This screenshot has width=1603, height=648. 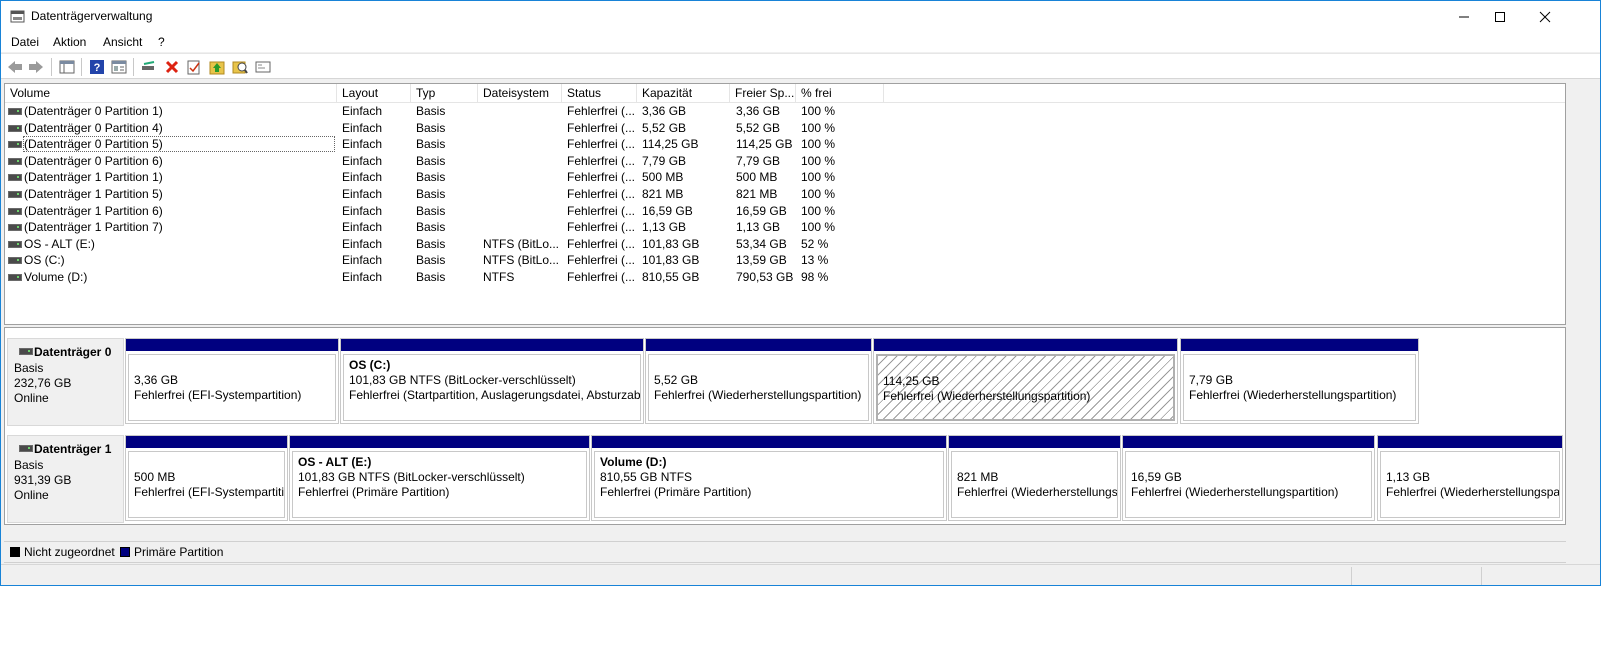 I want to click on column-header-dateisystem: Dateisystem, so click(x=520, y=93).